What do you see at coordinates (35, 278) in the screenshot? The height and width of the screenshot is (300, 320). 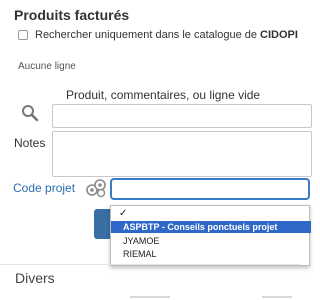 I see `divers-section-title: Divers` at bounding box center [35, 278].